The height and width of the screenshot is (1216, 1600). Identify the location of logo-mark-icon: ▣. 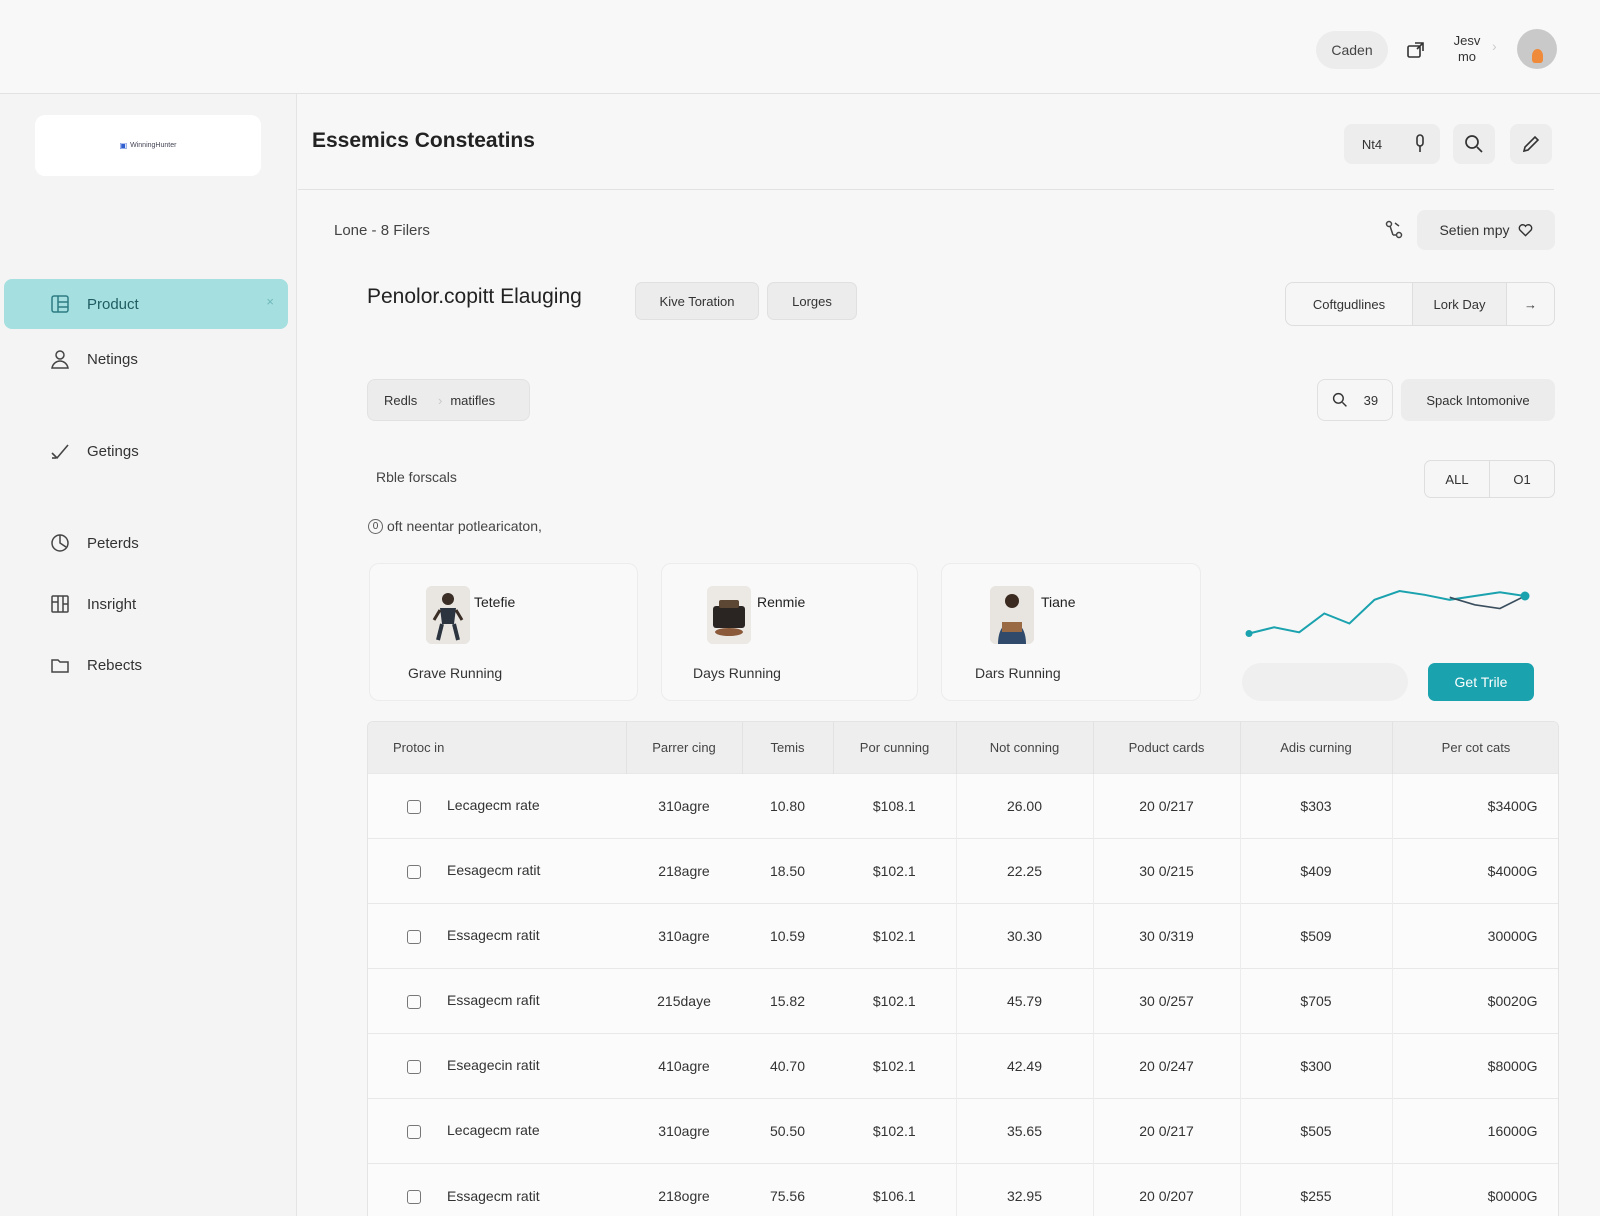
(123, 145).